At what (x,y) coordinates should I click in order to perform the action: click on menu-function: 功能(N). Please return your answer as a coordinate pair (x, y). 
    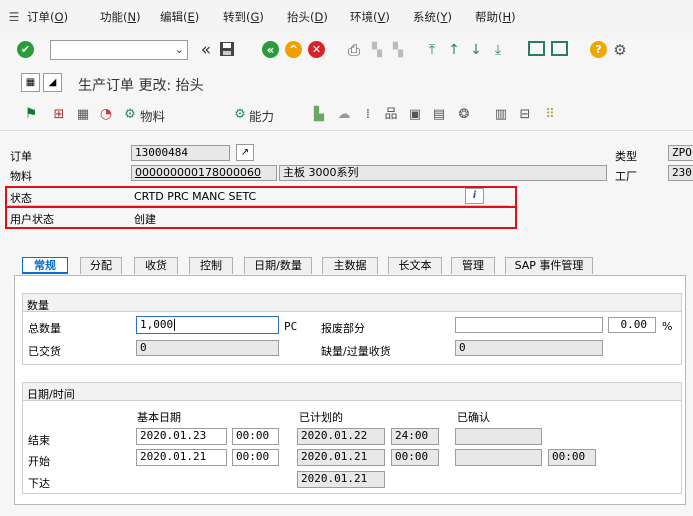
    Looking at the image, I should click on (120, 17).